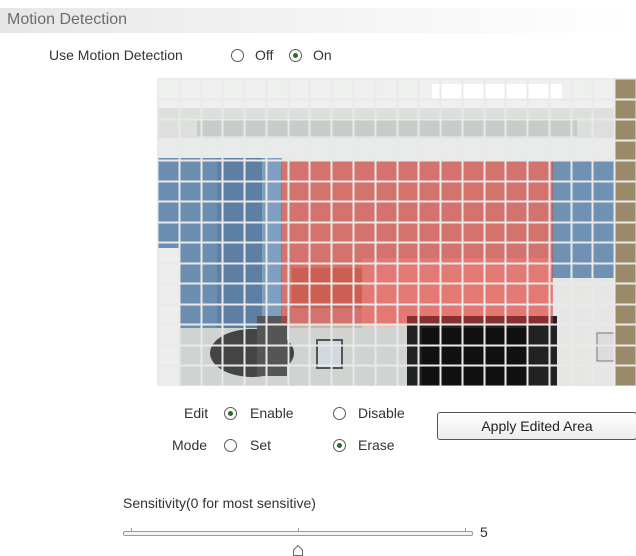  Describe the element at coordinates (536, 426) in the screenshot. I see `apply-edited-area-button: Apply Edited Area` at that location.